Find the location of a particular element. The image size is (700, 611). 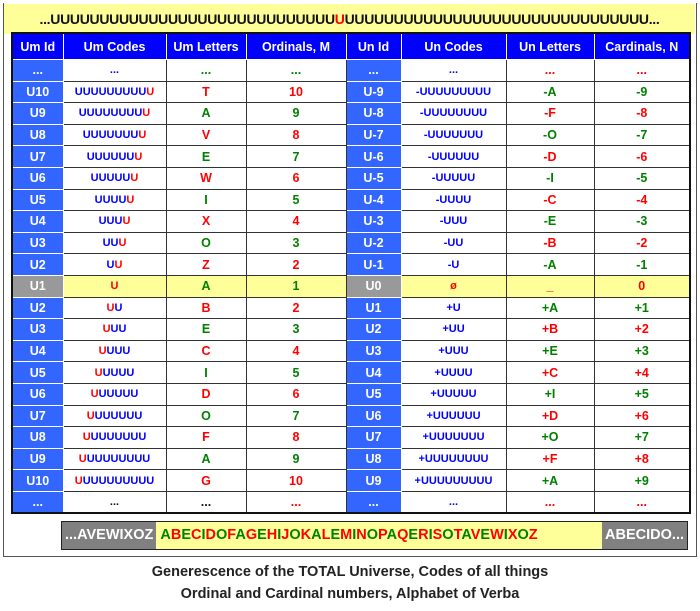

table-row: U1 U A 1 U0 ø _ 0 is located at coordinates (351, 286).